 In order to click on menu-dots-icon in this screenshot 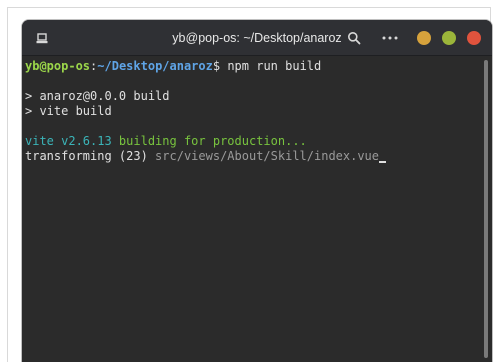, I will do `click(390, 38)`.